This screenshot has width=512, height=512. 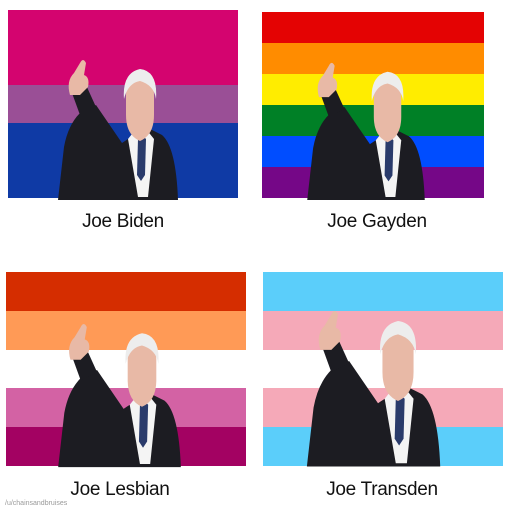 What do you see at coordinates (123, 221) in the screenshot?
I see `caption-joe-biden: Joe Biden` at bounding box center [123, 221].